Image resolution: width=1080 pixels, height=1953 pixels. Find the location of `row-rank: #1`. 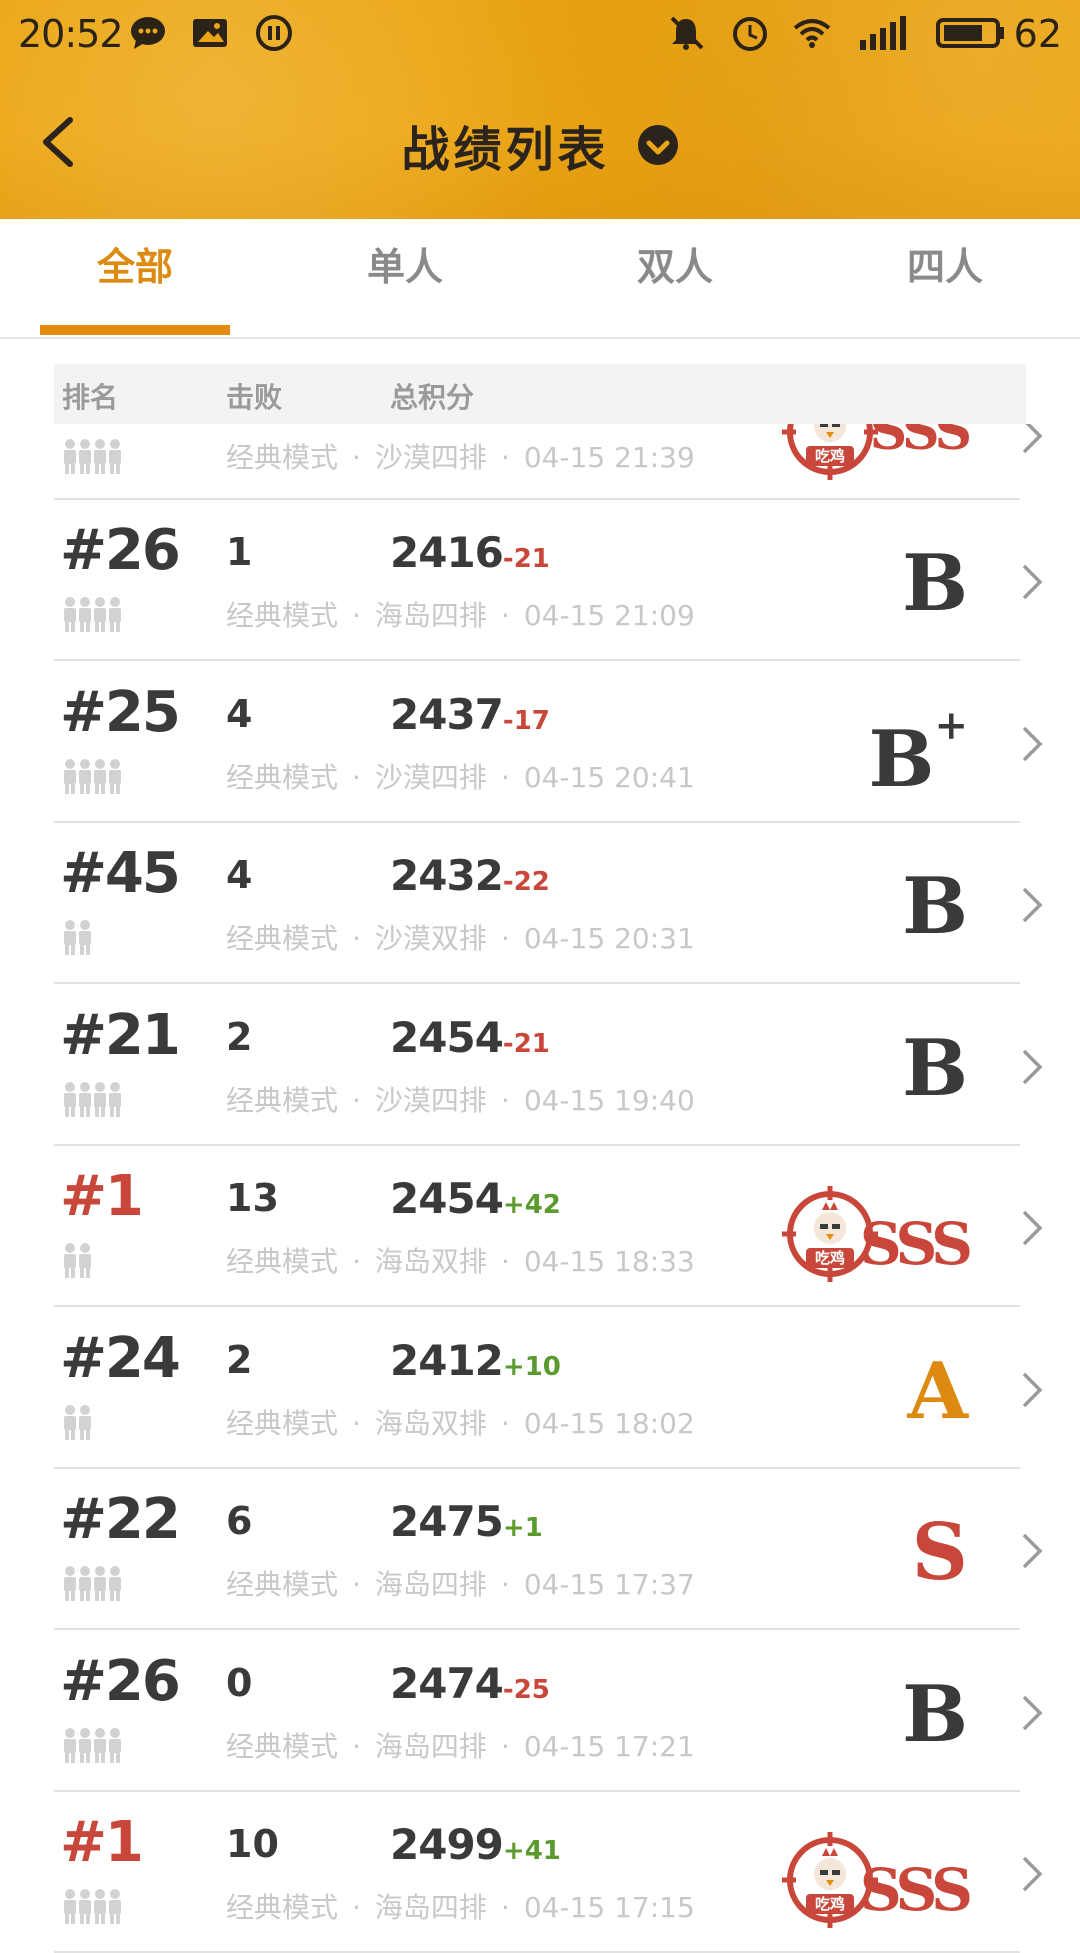

row-rank: #1 is located at coordinates (102, 1196).